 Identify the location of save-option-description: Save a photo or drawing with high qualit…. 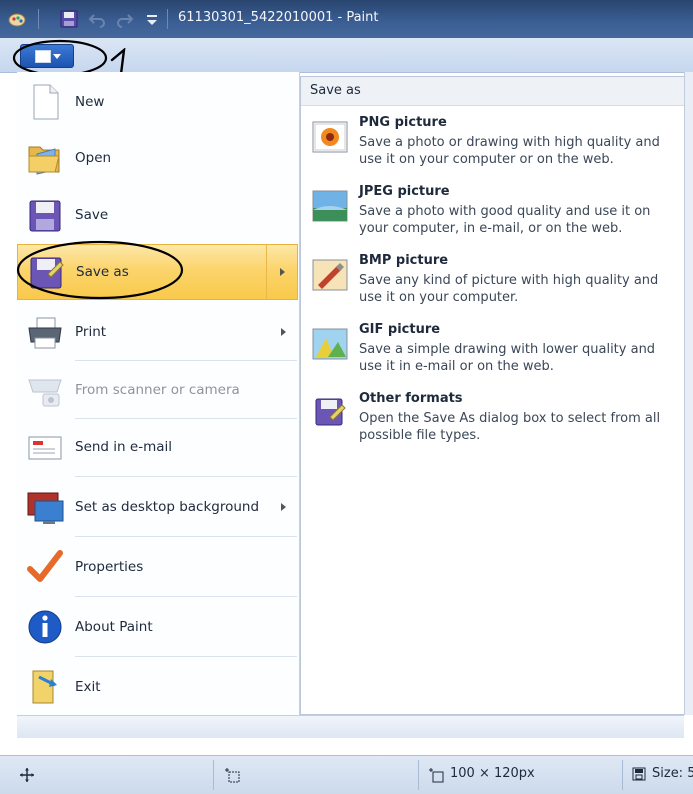
(509, 151).